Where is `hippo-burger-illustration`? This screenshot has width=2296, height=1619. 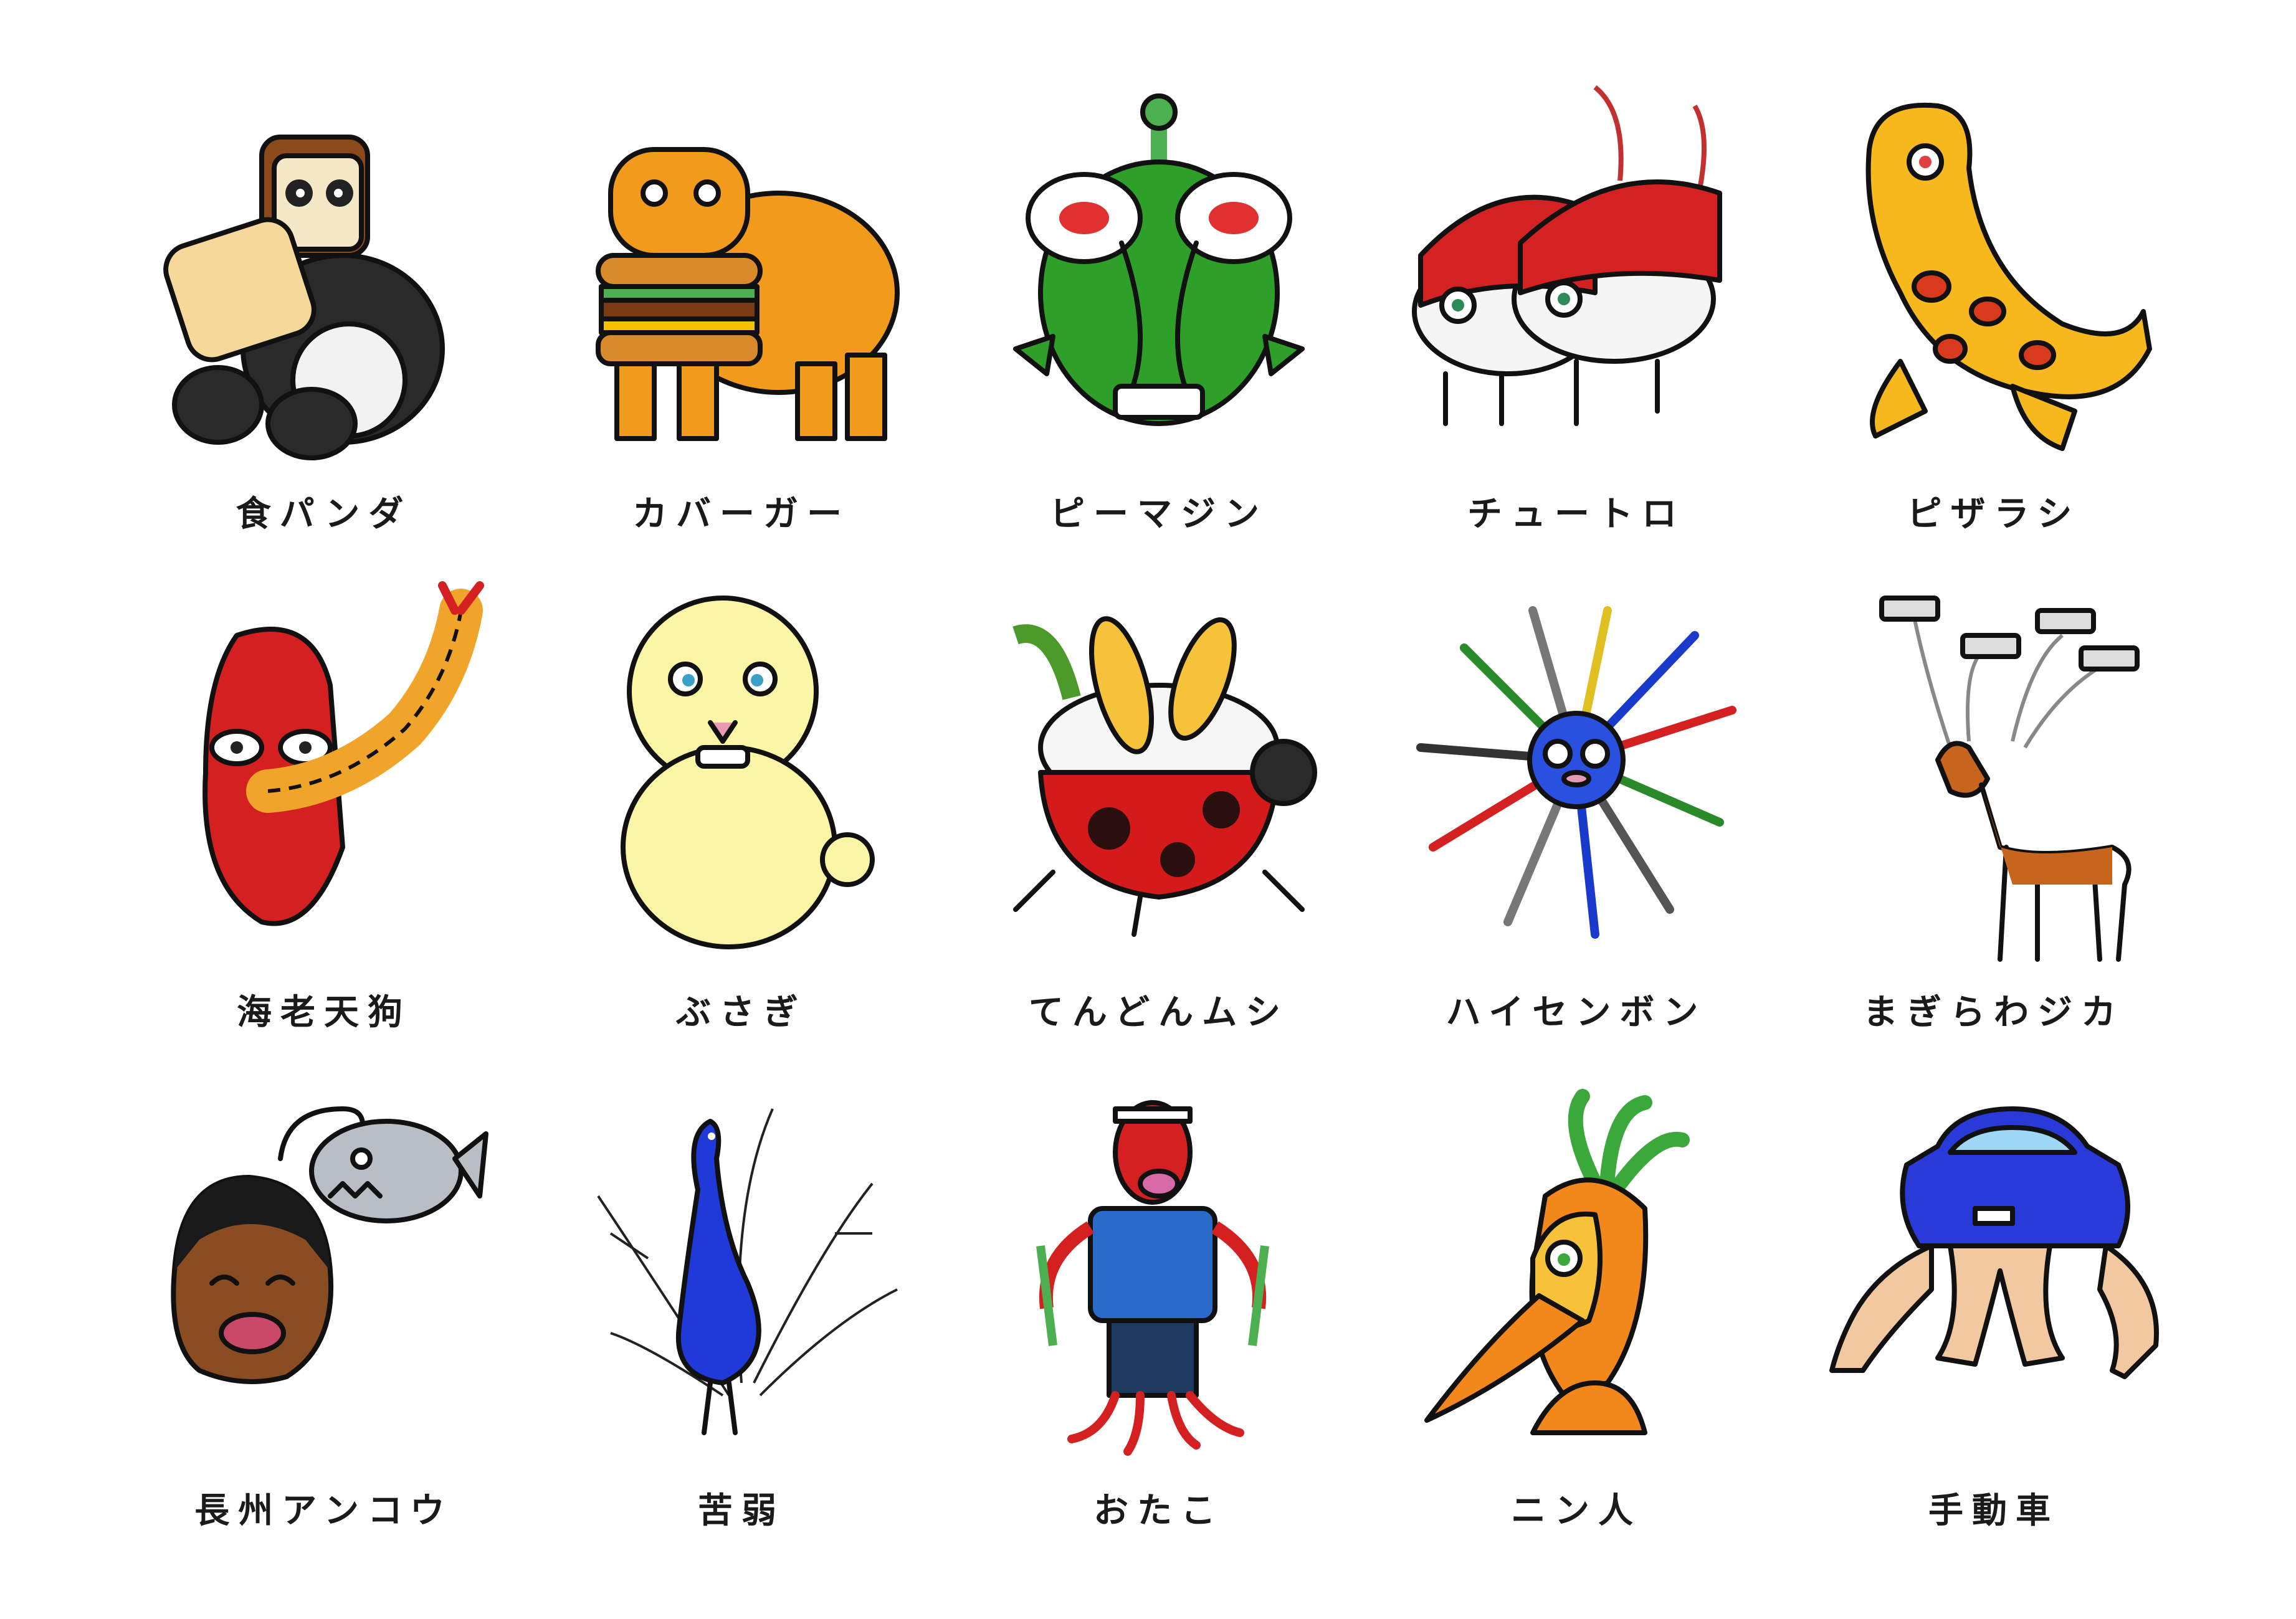
hippo-burger-illustration is located at coordinates (748, 294).